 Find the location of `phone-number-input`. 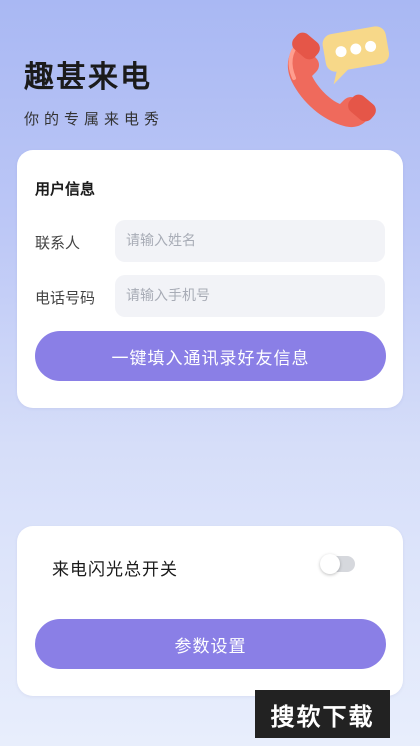

phone-number-input is located at coordinates (250, 296).